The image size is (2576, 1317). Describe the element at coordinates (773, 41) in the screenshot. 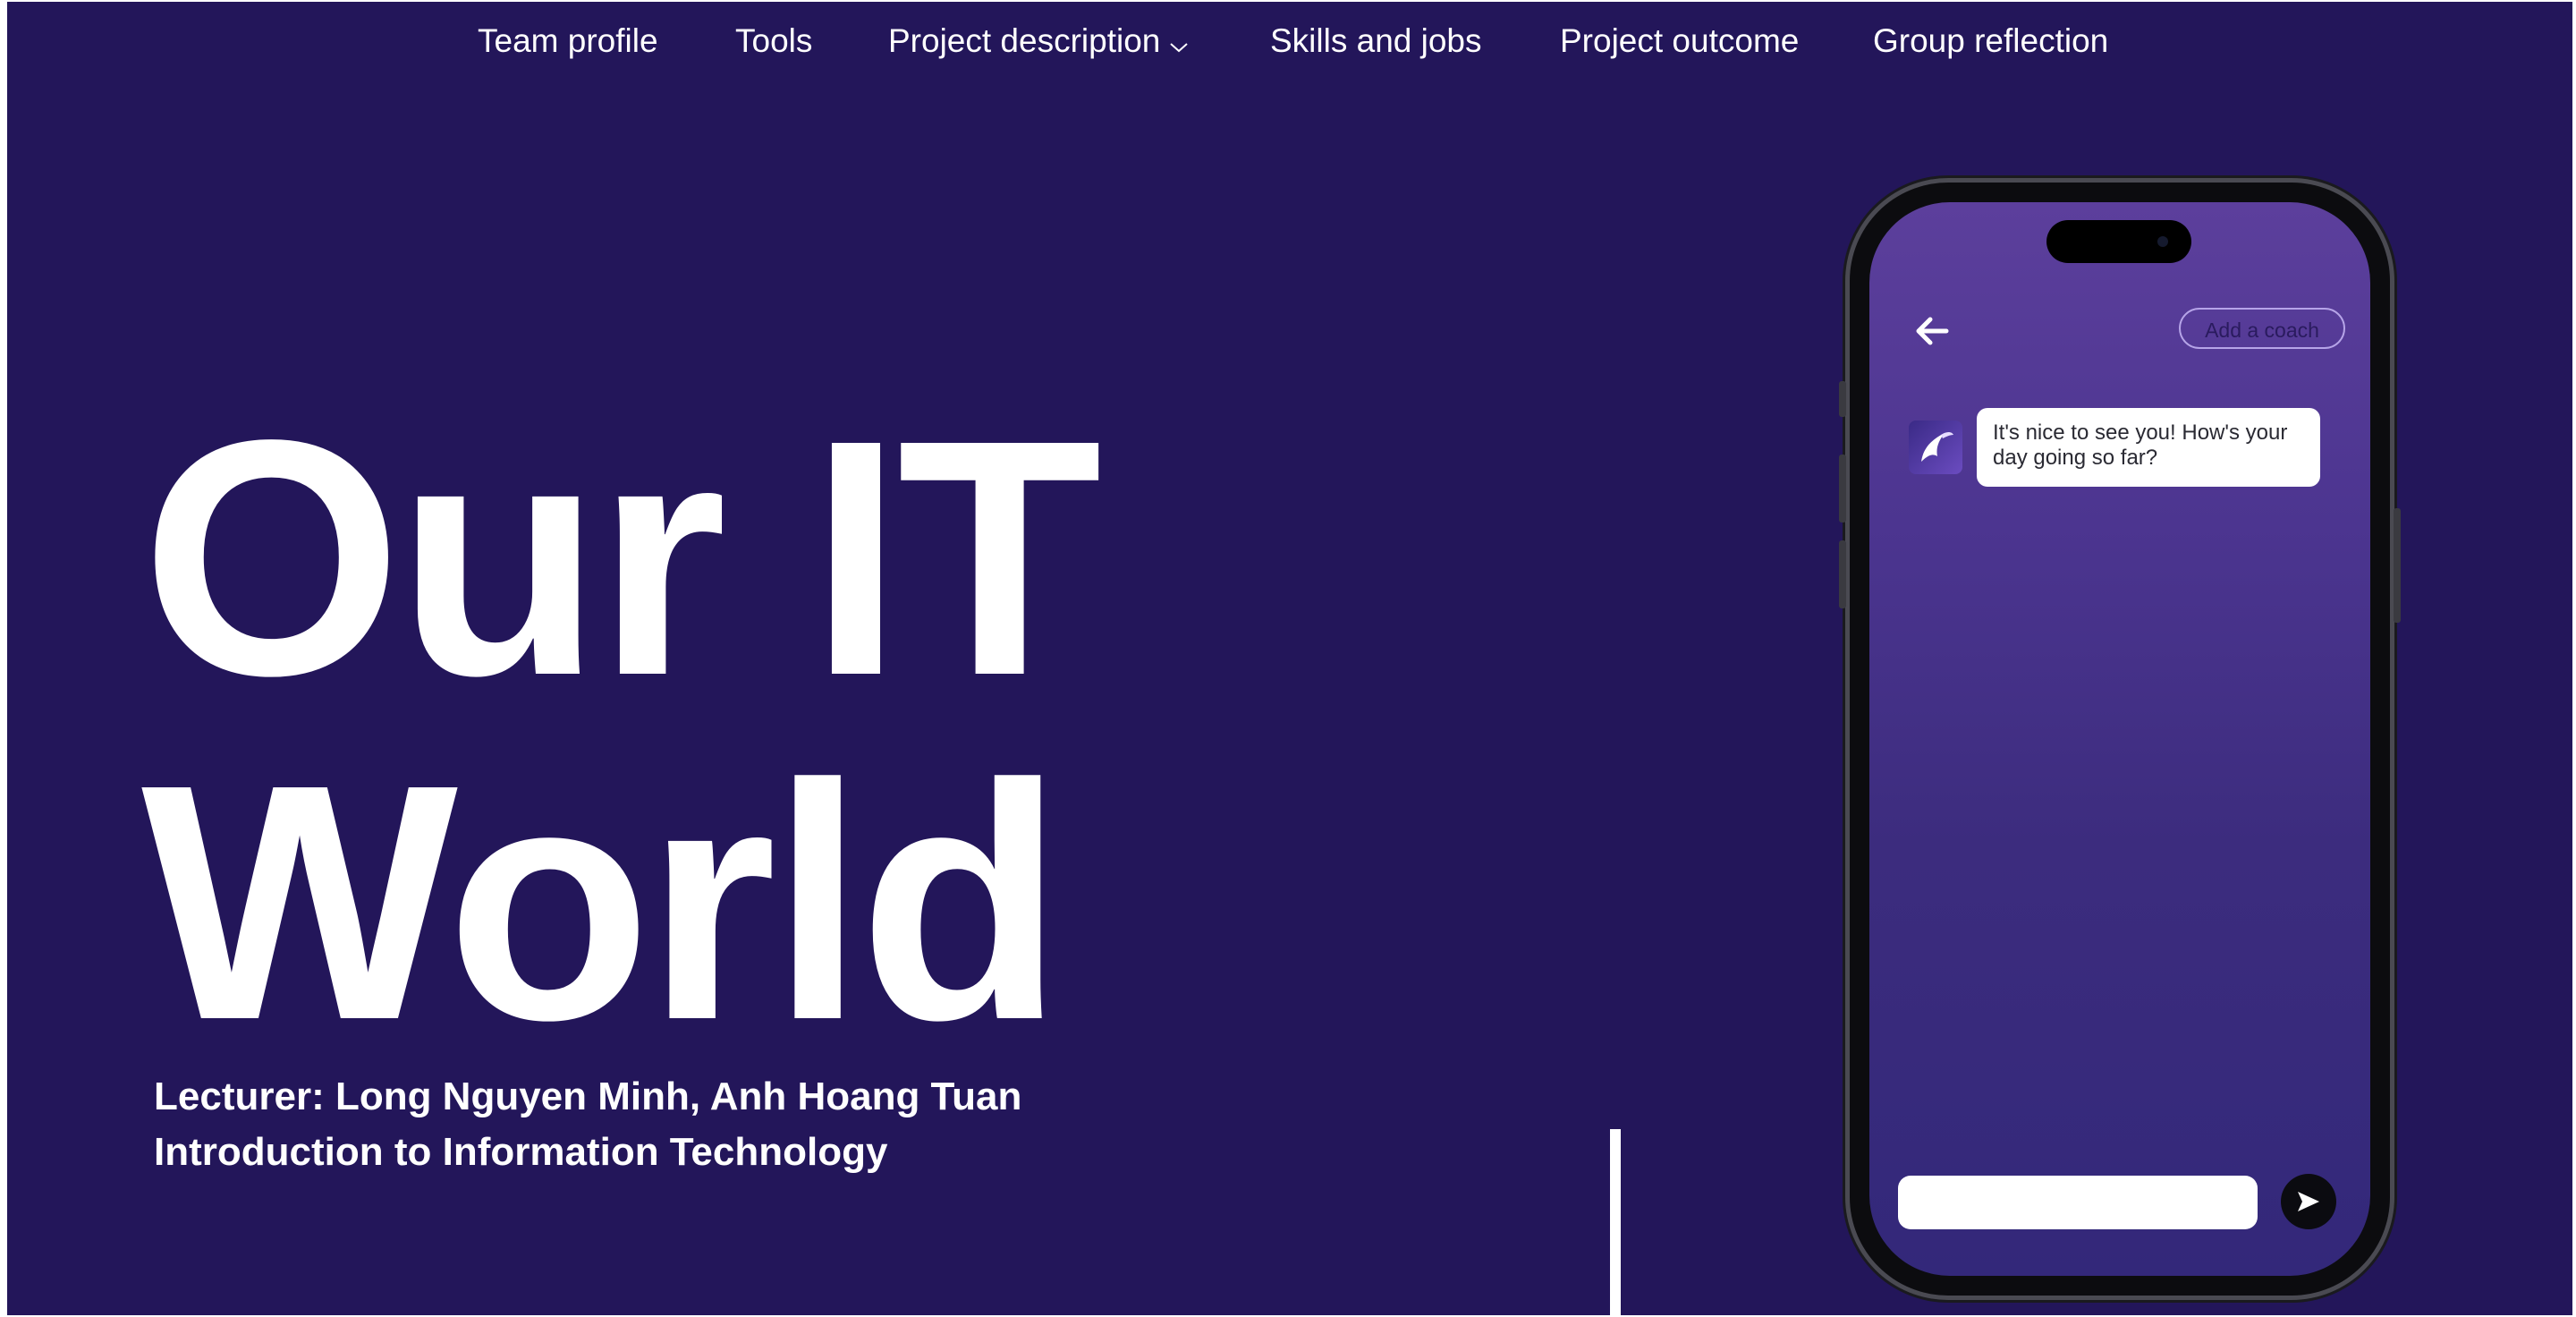

I see `nav-tools: Tools` at that location.